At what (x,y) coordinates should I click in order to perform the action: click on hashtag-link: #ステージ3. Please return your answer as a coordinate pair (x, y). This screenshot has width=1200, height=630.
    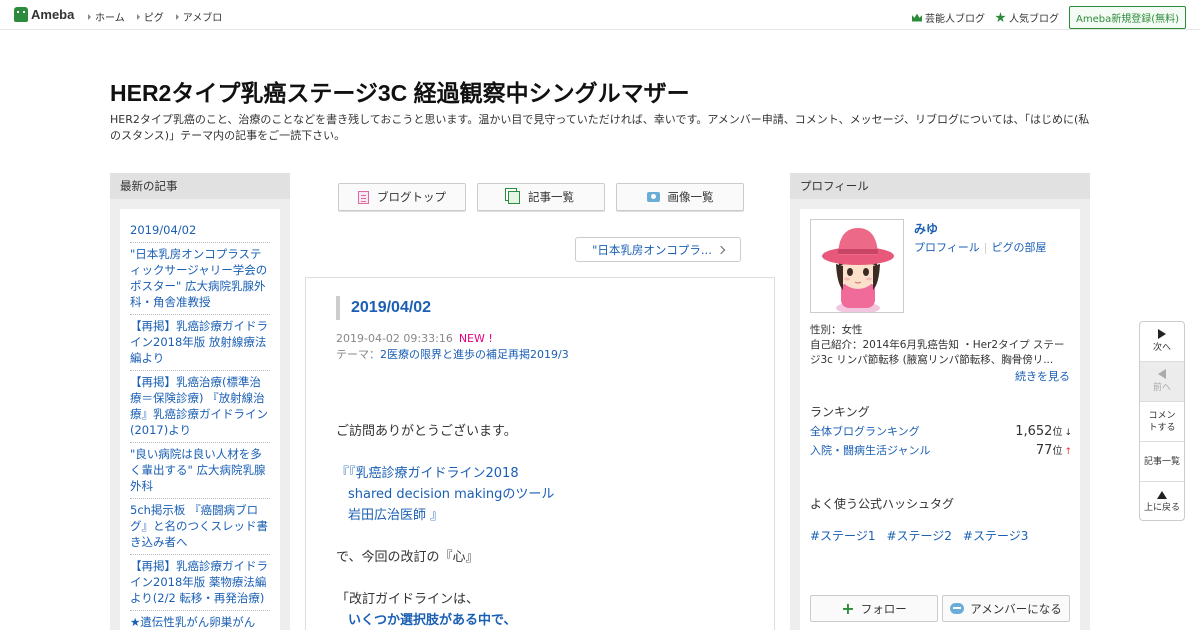
    Looking at the image, I should click on (995, 535).